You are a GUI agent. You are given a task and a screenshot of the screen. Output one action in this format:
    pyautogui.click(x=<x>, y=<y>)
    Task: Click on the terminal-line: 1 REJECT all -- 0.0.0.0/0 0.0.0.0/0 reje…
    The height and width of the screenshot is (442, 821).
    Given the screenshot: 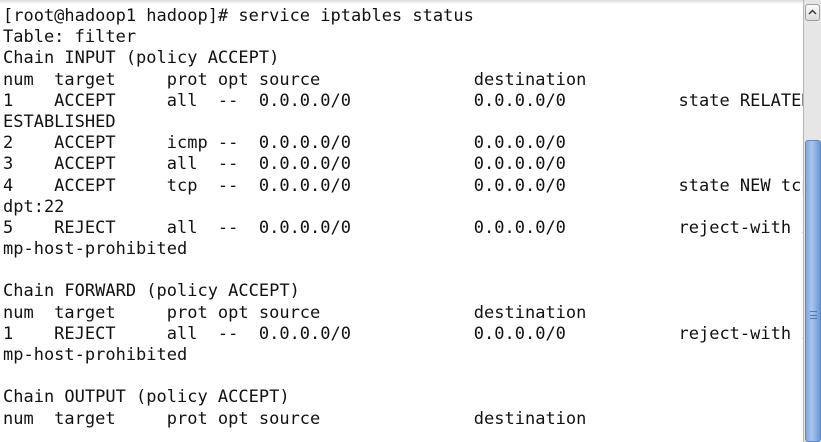 What is the action you would take?
    pyautogui.click(x=403, y=333)
    